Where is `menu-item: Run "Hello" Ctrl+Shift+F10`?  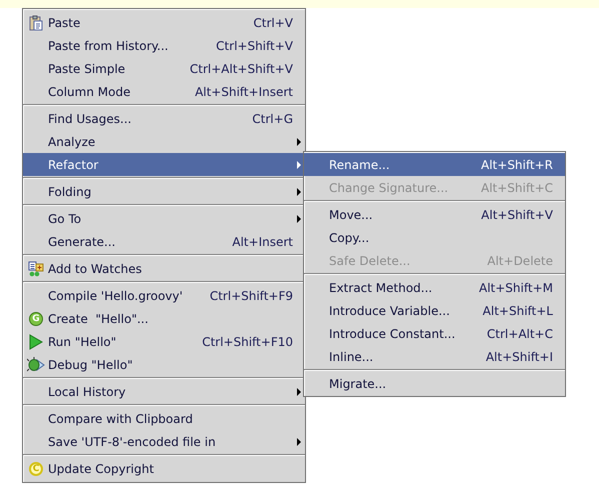 menu-item: Run "Hello" Ctrl+Shift+F10 is located at coordinates (164, 341).